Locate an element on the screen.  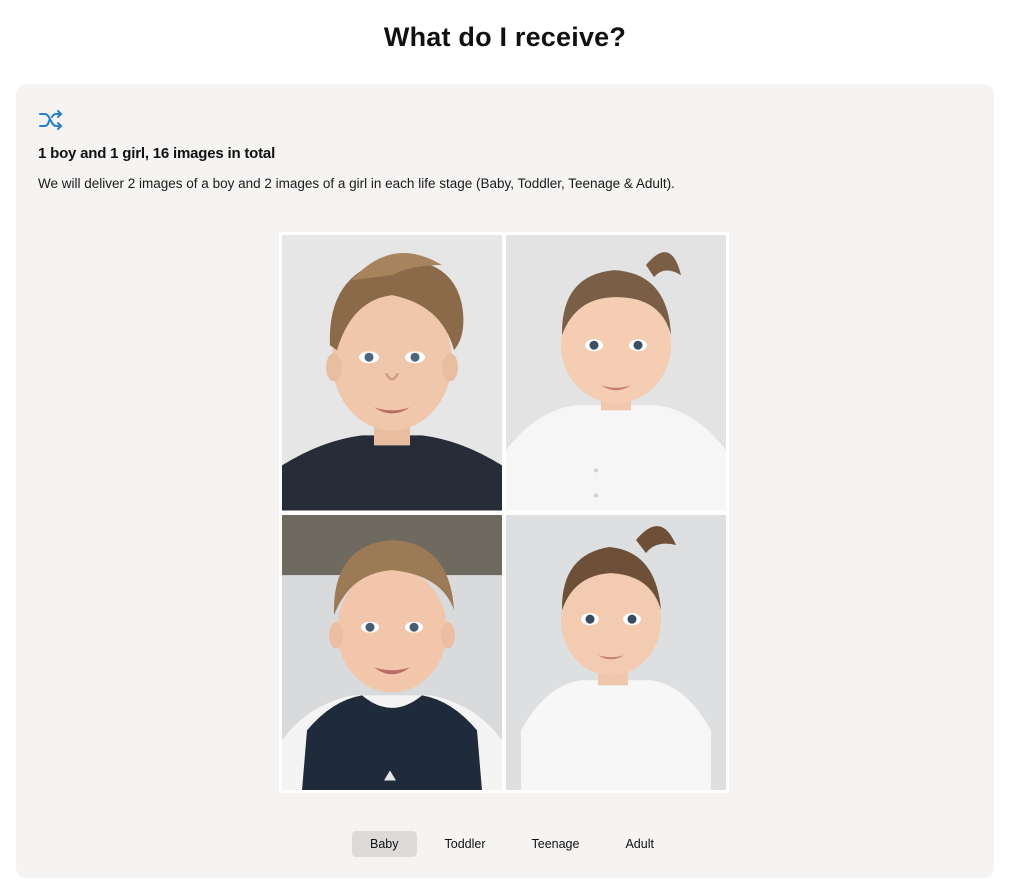
tab-baby: Baby is located at coordinates (384, 844).